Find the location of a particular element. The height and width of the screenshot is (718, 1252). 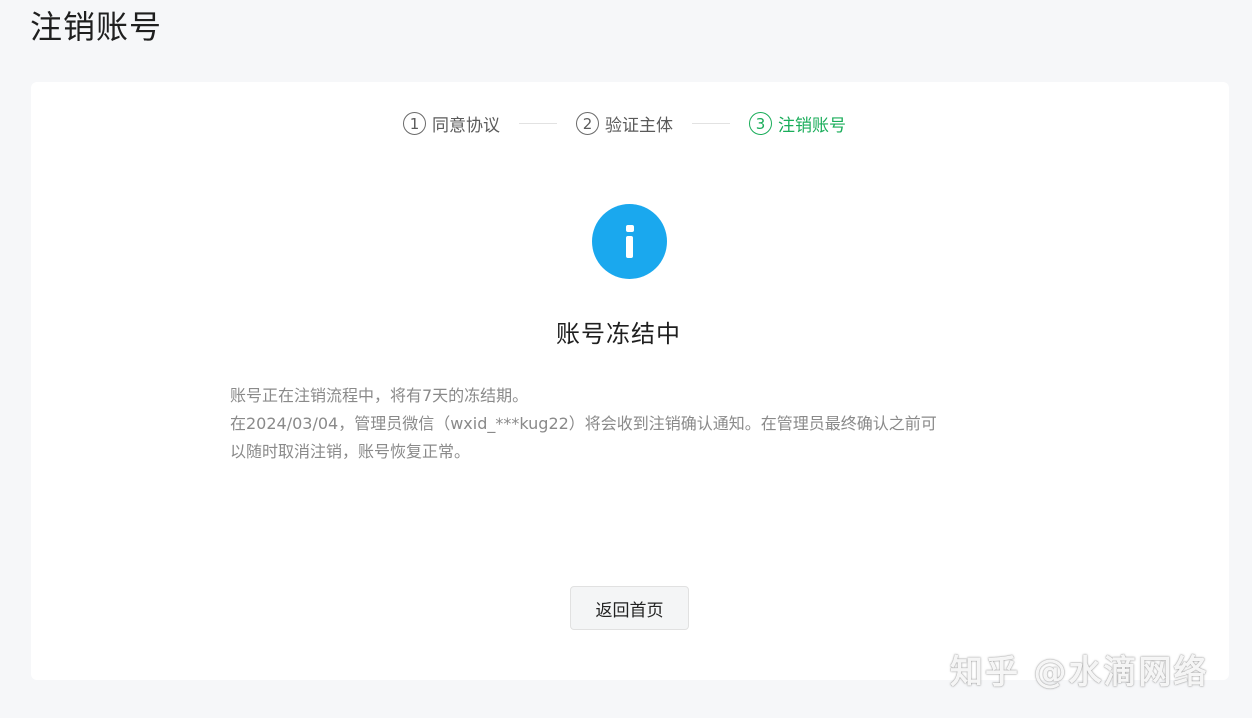

step-label: 验证主体 is located at coordinates (639, 126).